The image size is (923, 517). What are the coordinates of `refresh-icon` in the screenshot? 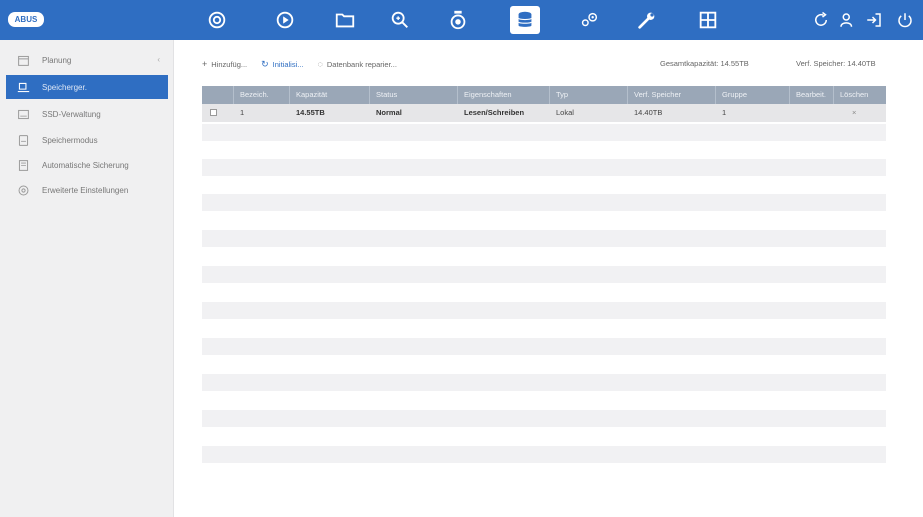 It's located at (821, 20).